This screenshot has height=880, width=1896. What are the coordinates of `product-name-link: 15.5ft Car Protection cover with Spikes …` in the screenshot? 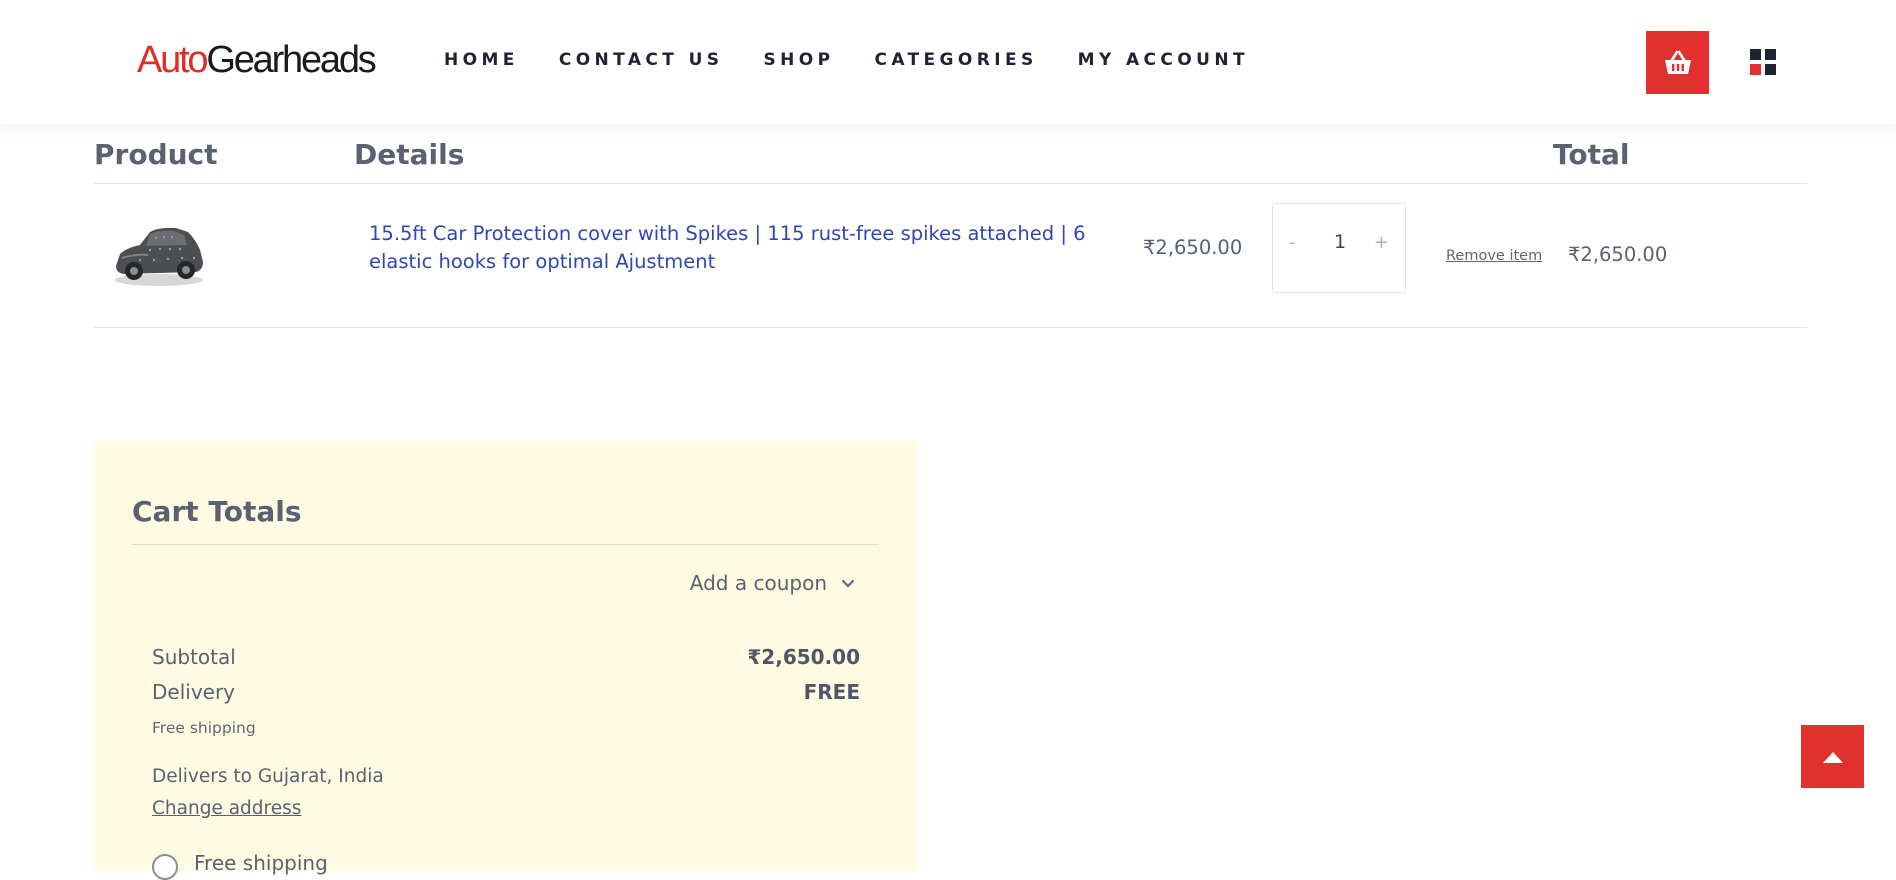 It's located at (729, 248).